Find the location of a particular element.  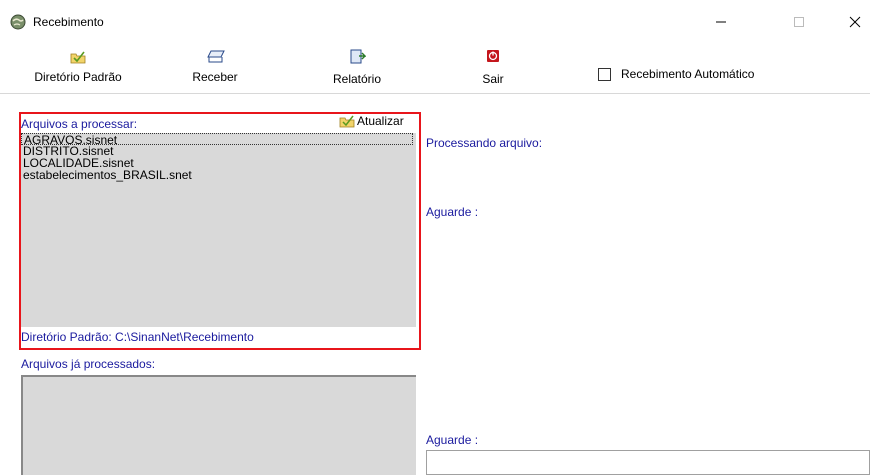

receive-label: Receber is located at coordinates (215, 77).